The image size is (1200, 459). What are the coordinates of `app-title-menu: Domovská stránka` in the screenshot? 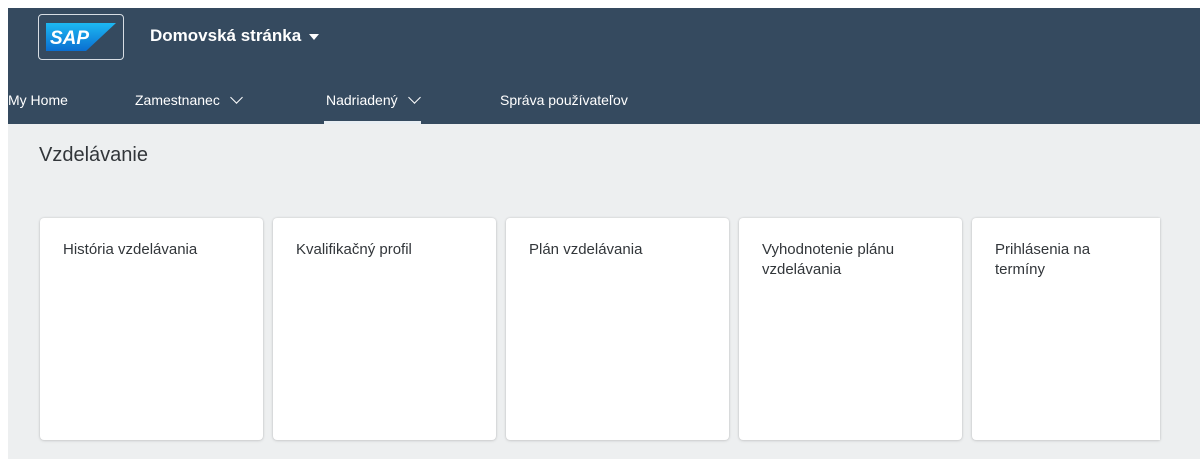 It's located at (235, 36).